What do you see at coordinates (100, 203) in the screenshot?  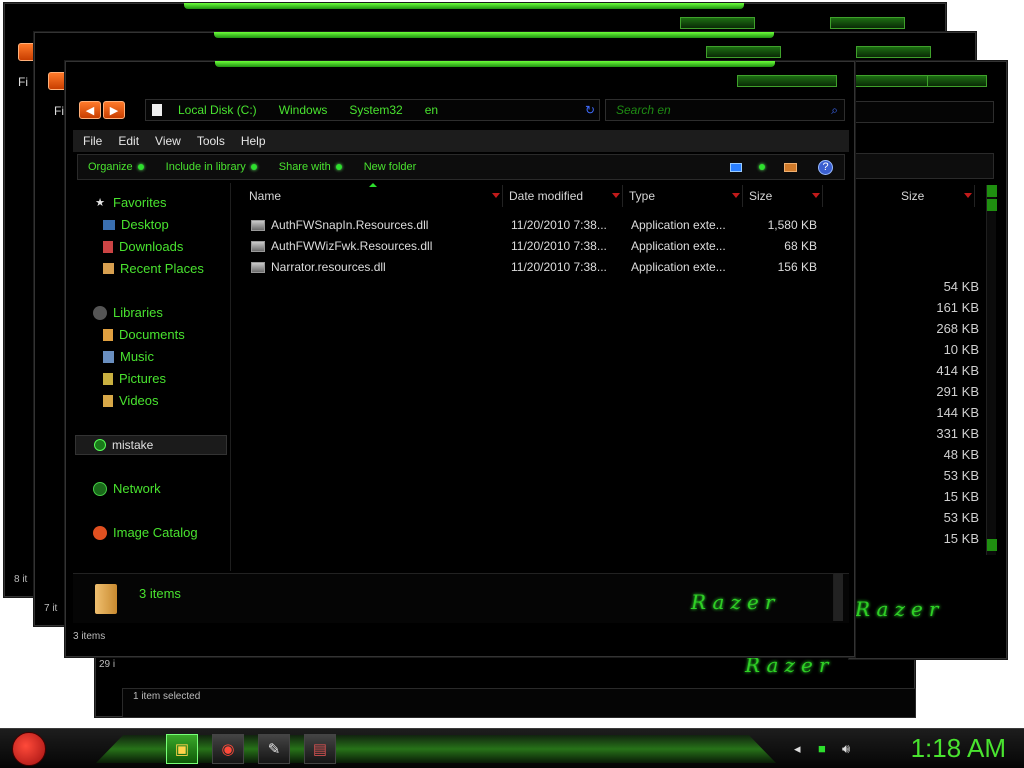 I see `star-icon: ★` at bounding box center [100, 203].